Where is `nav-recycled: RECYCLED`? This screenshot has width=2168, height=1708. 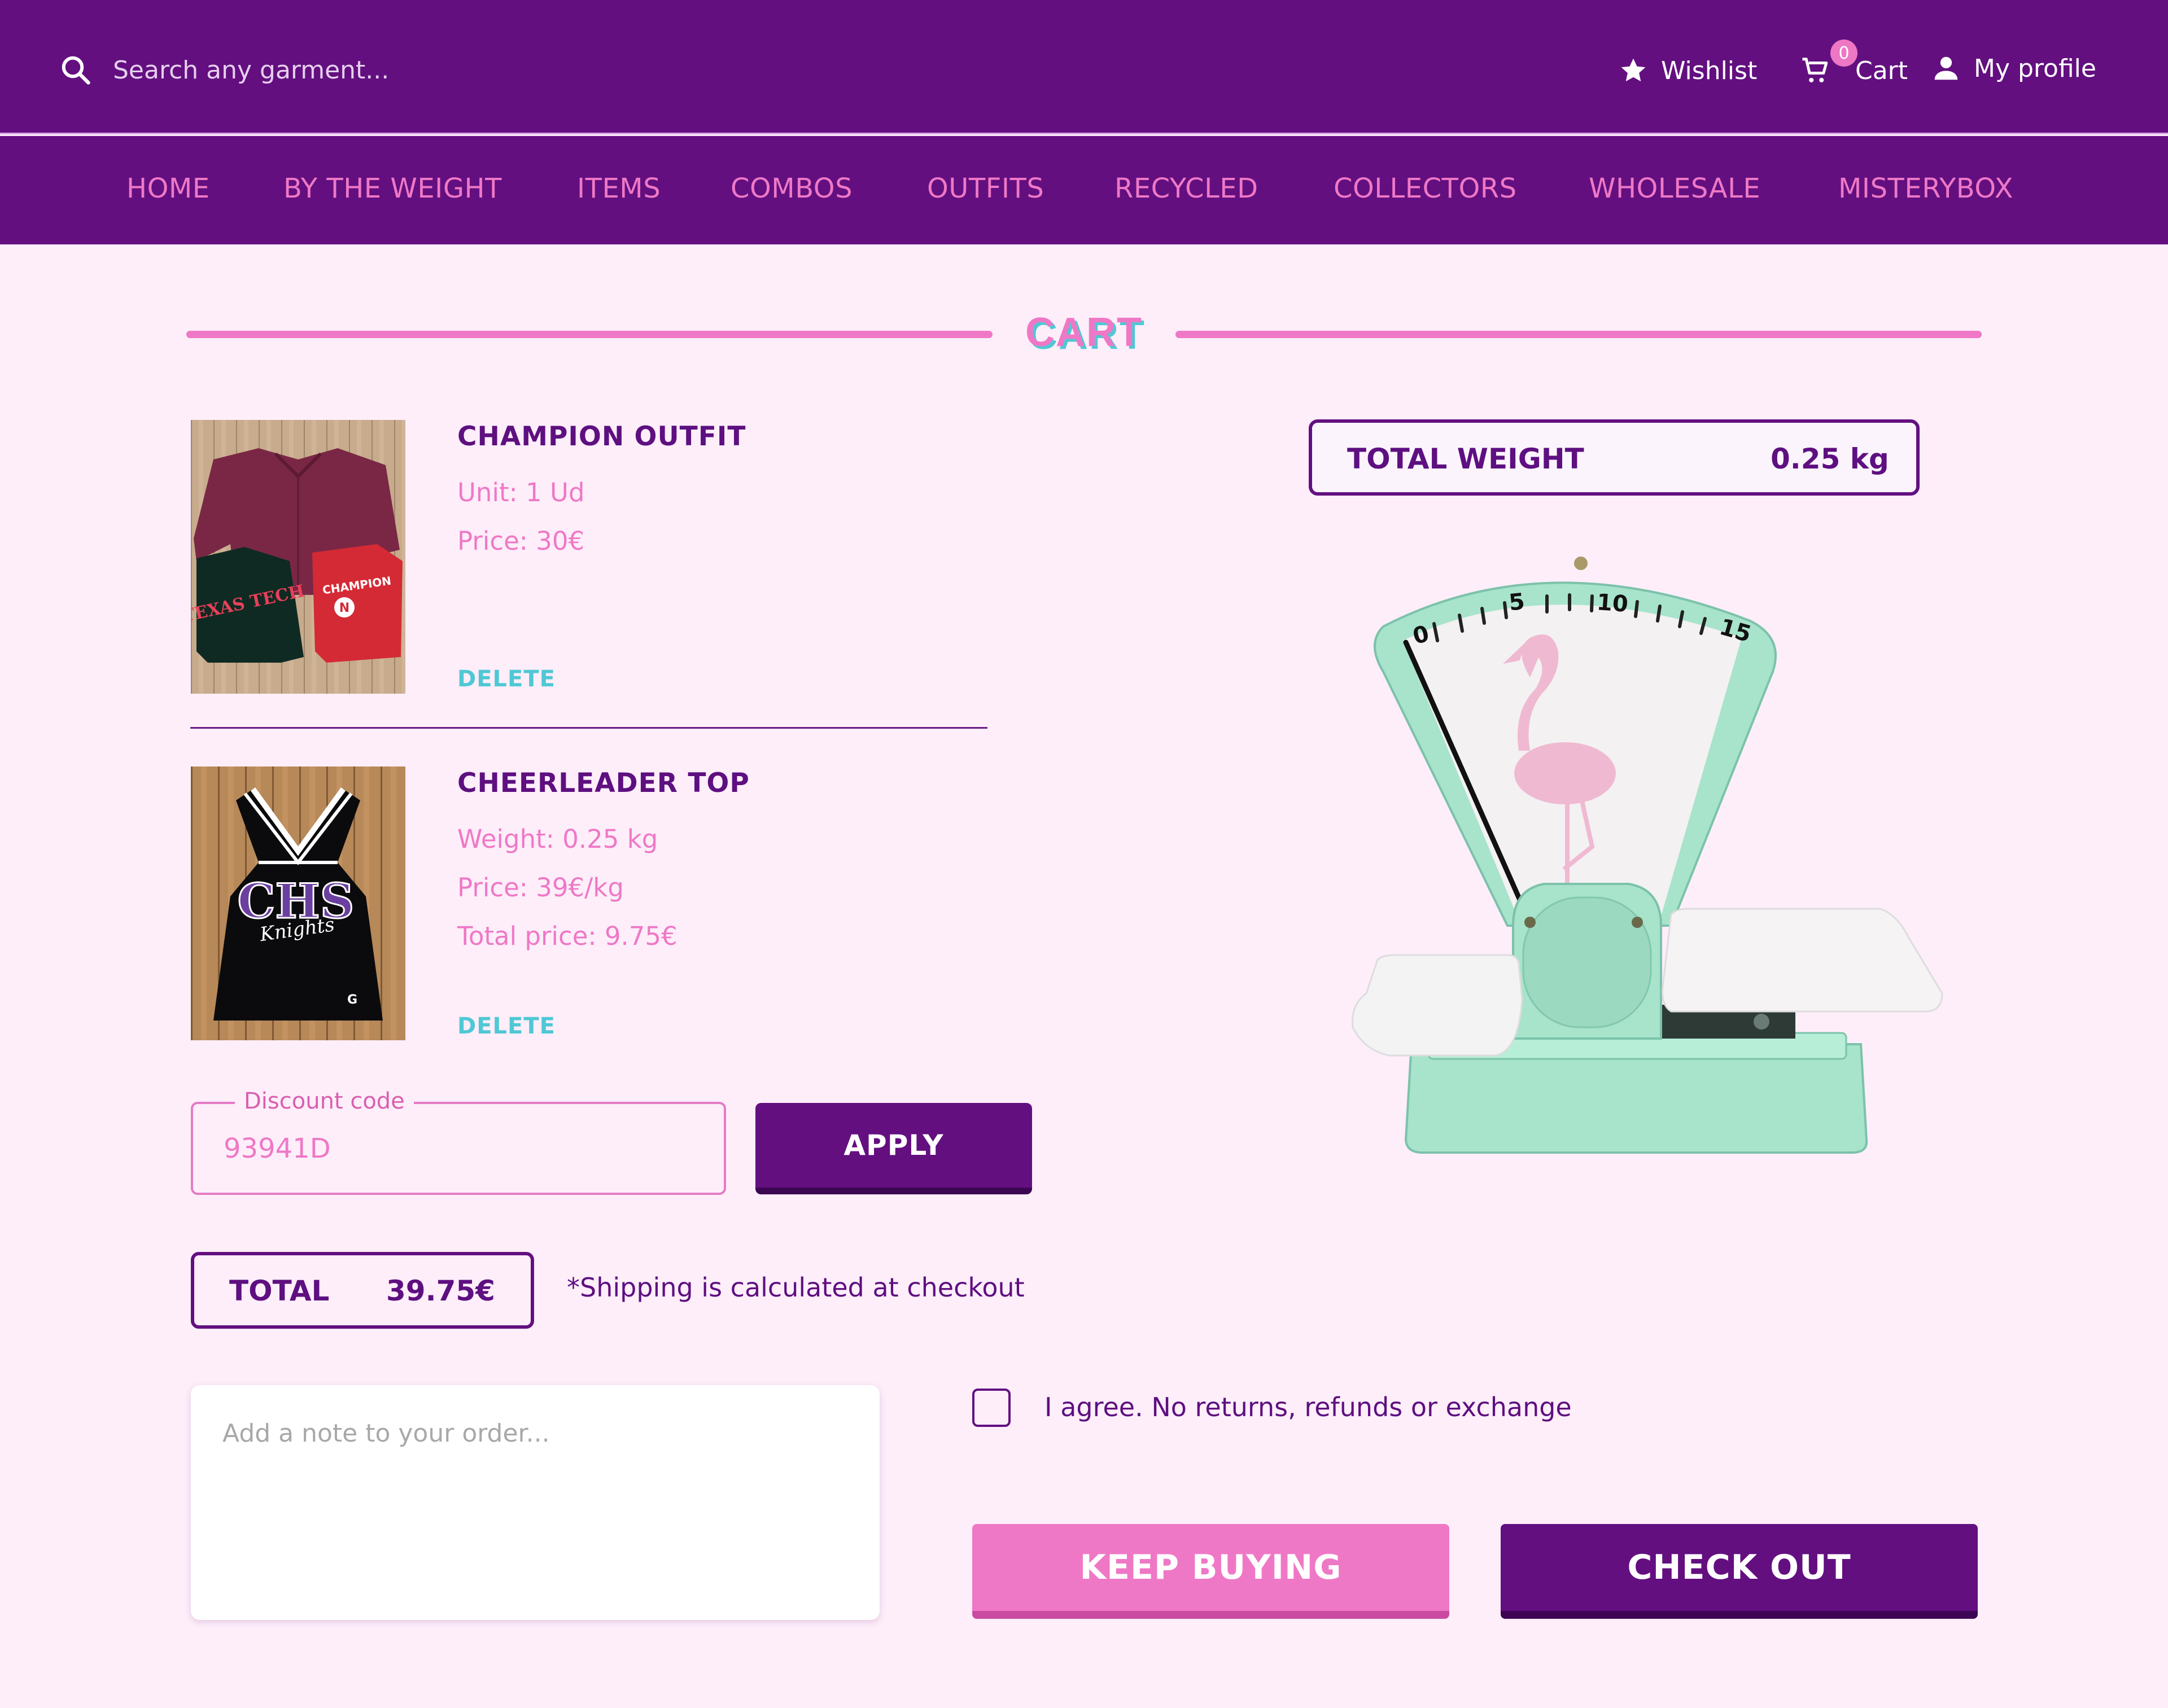
nav-recycled: RECYCLED is located at coordinates (1186, 192).